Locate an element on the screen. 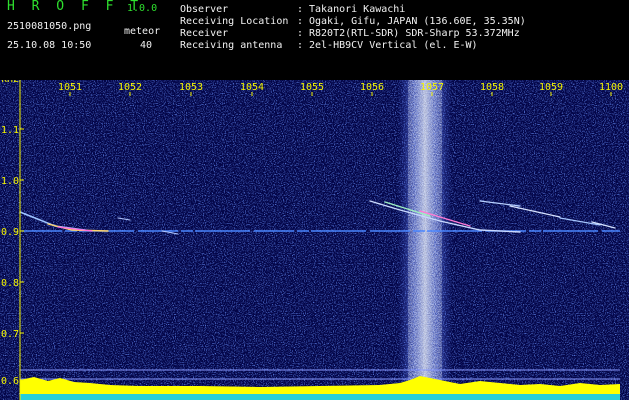 Image resolution: width=629 pixels, height=400 pixels. y-tick-label: 1.0 is located at coordinates (10, 181).